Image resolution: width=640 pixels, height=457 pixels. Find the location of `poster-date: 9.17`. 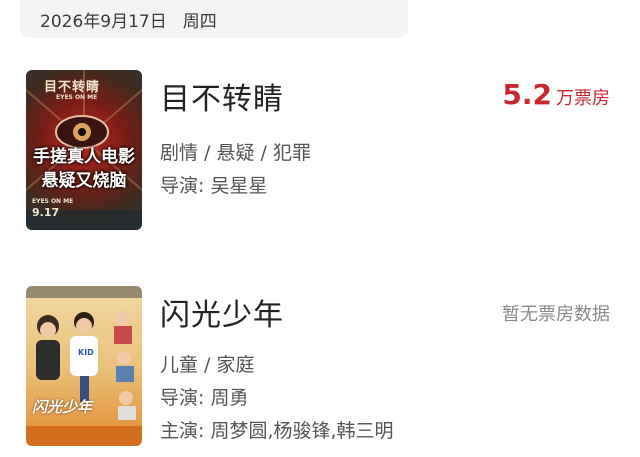

poster-date: 9.17 is located at coordinates (46, 212).